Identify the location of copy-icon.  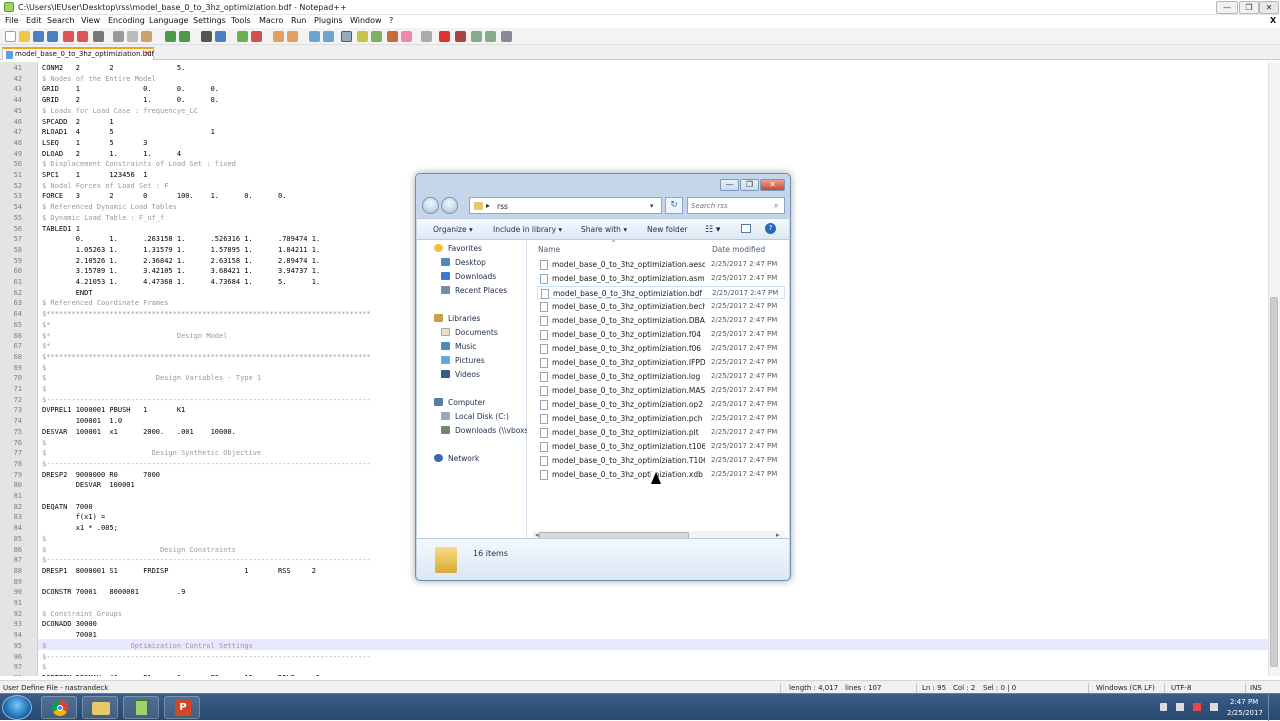
(132, 36).